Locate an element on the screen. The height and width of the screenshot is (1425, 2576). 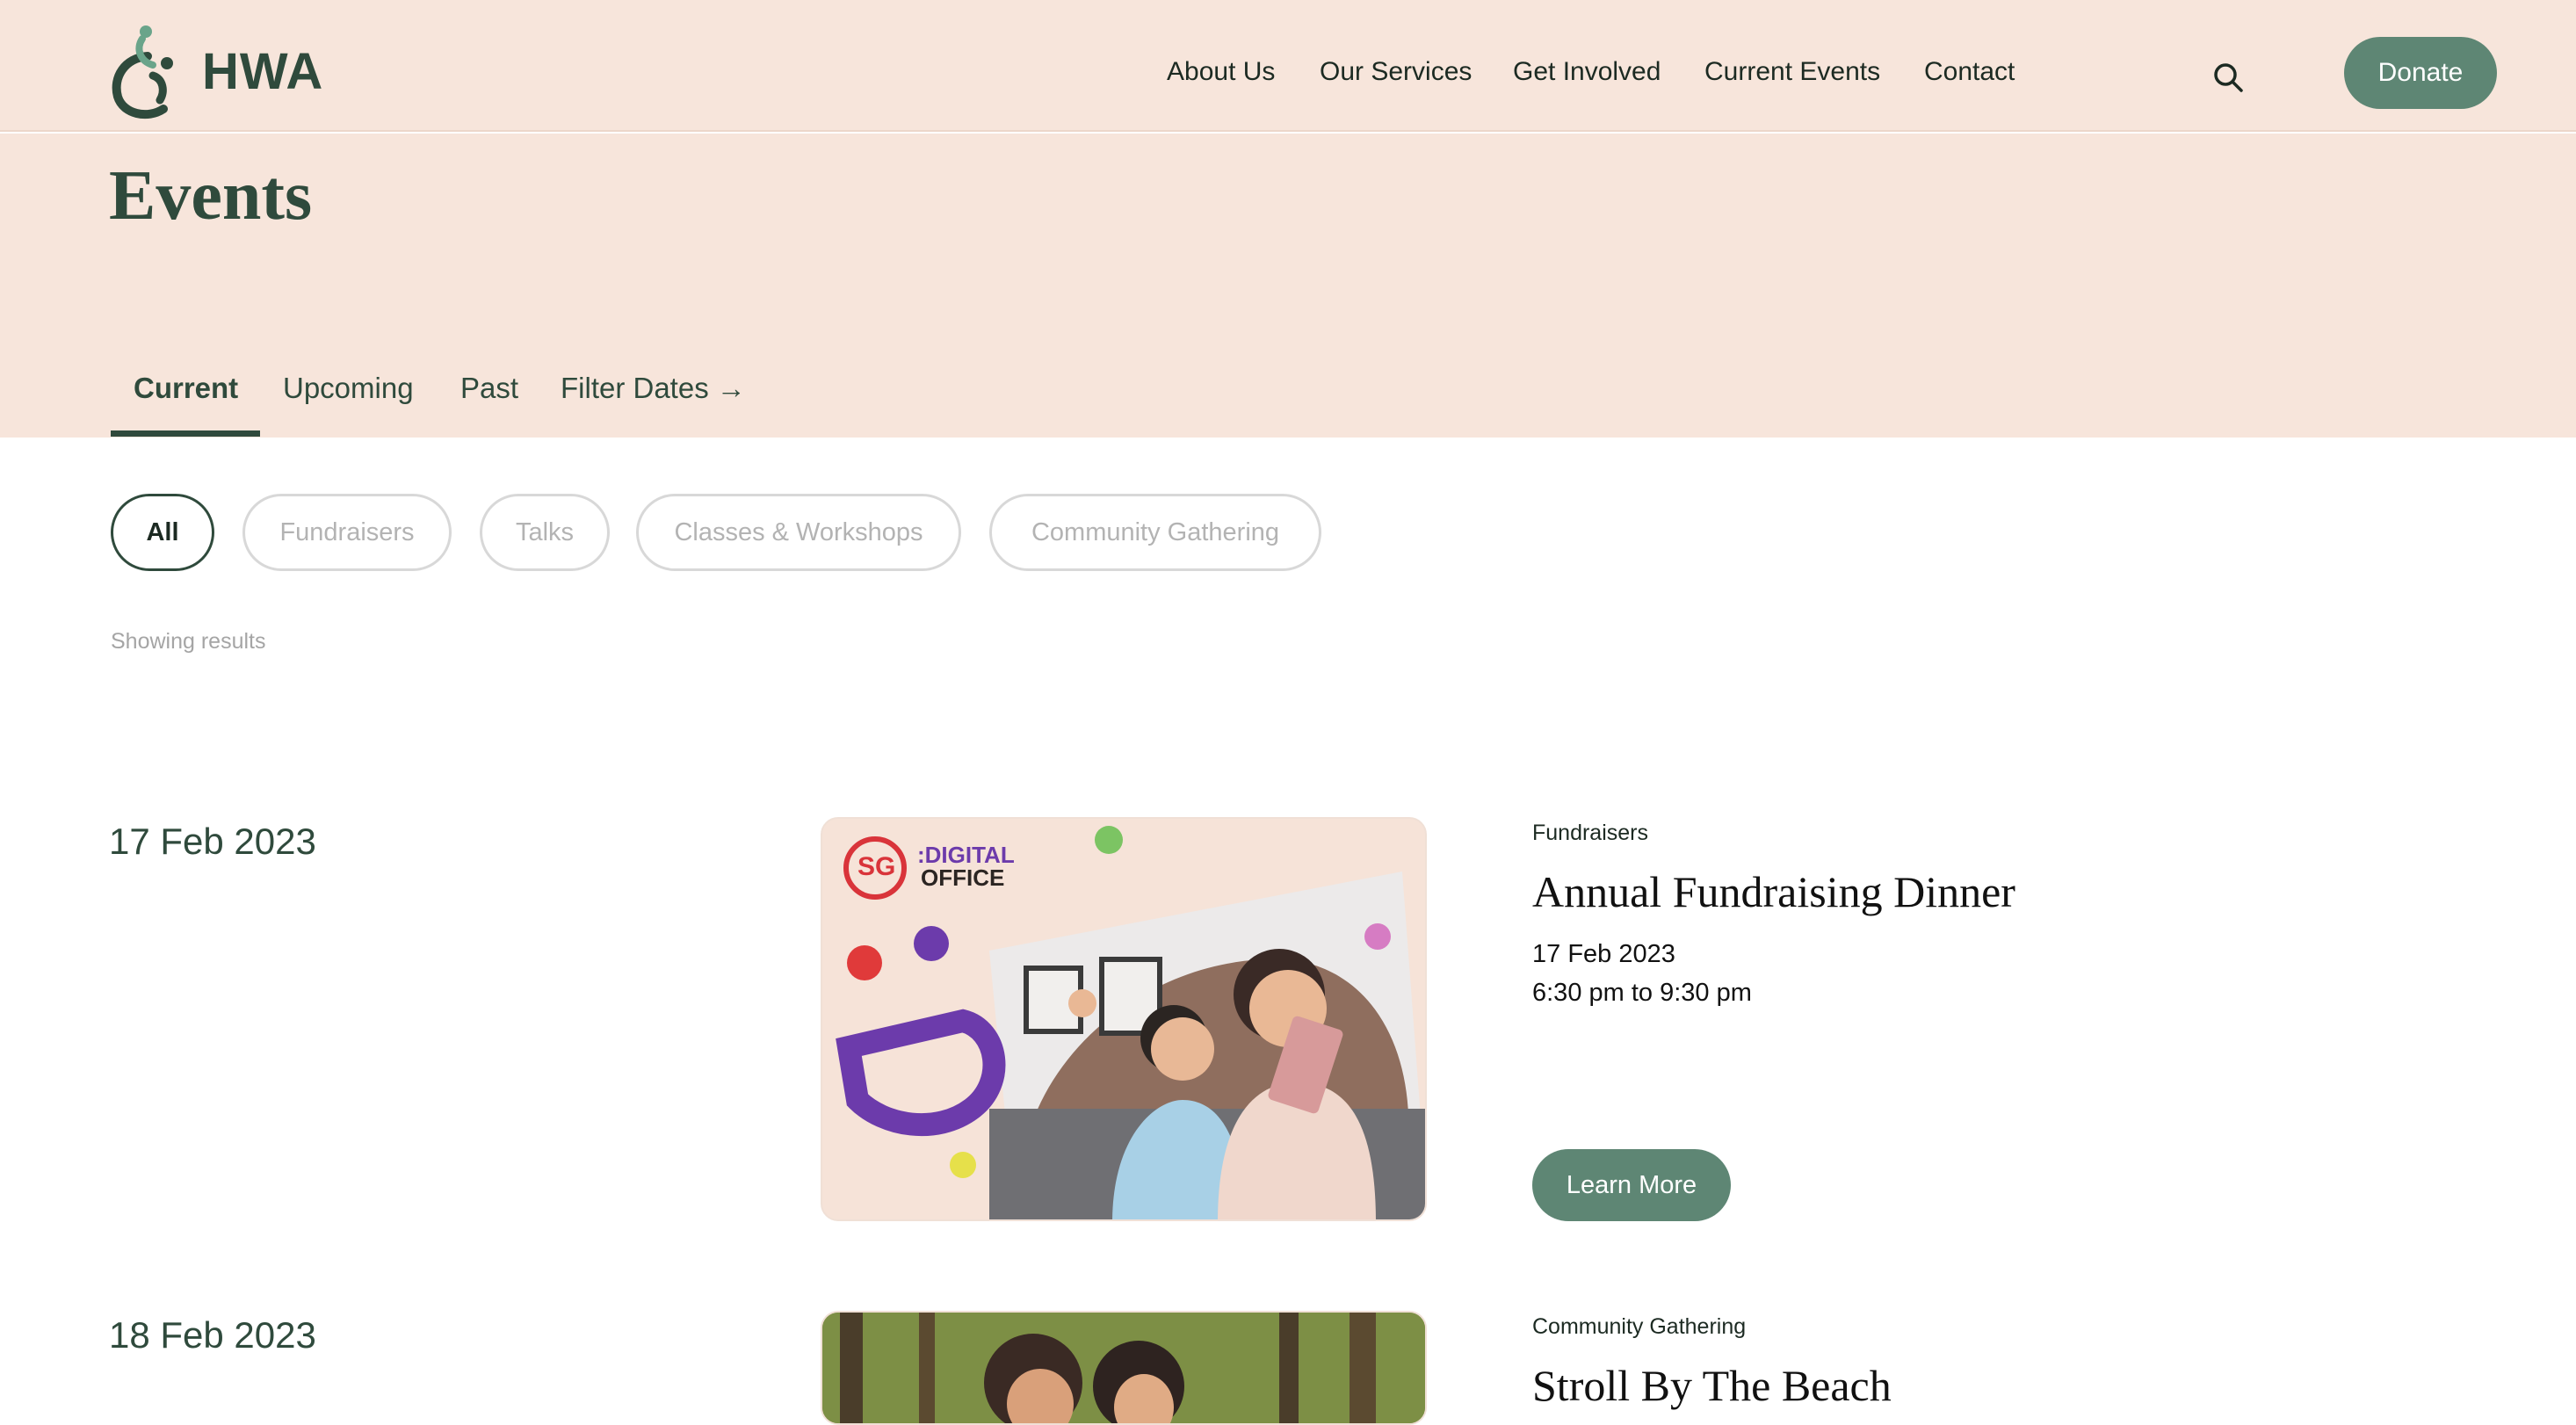
chip-all: All is located at coordinates (162, 532).